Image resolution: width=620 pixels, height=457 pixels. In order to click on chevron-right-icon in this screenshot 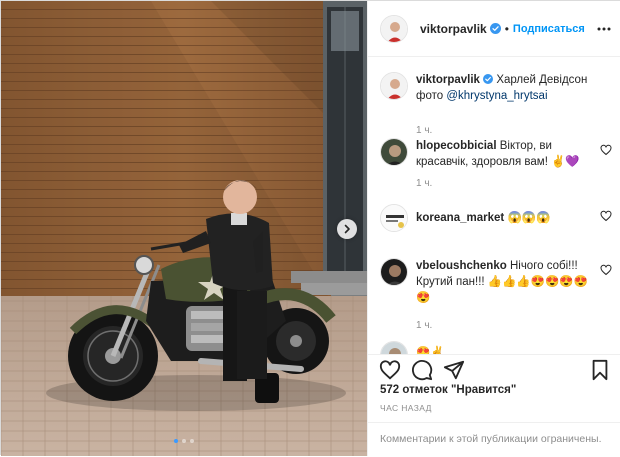, I will do `click(347, 229)`.